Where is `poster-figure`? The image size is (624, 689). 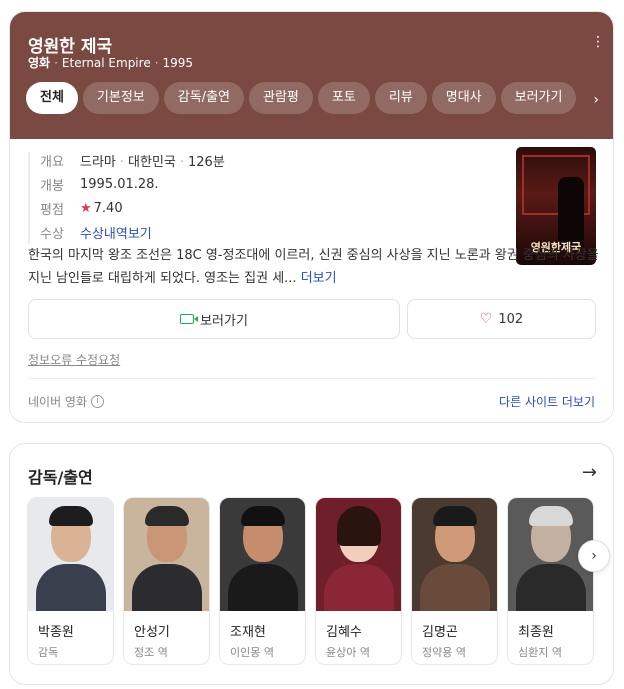 poster-figure is located at coordinates (571, 212).